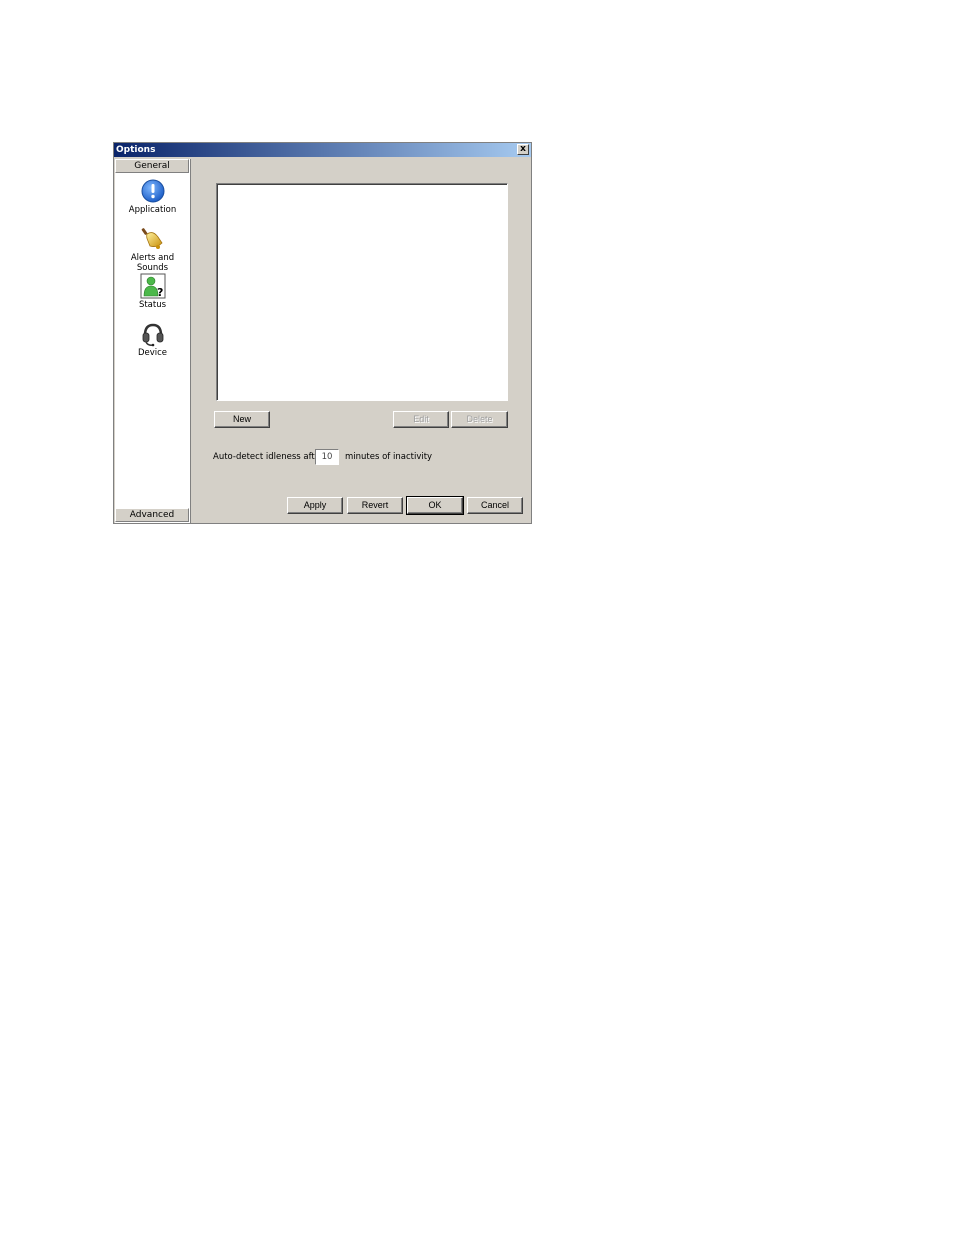  What do you see at coordinates (389, 457) in the screenshot?
I see `idle-suffix-label: minutes of inactivity` at bounding box center [389, 457].